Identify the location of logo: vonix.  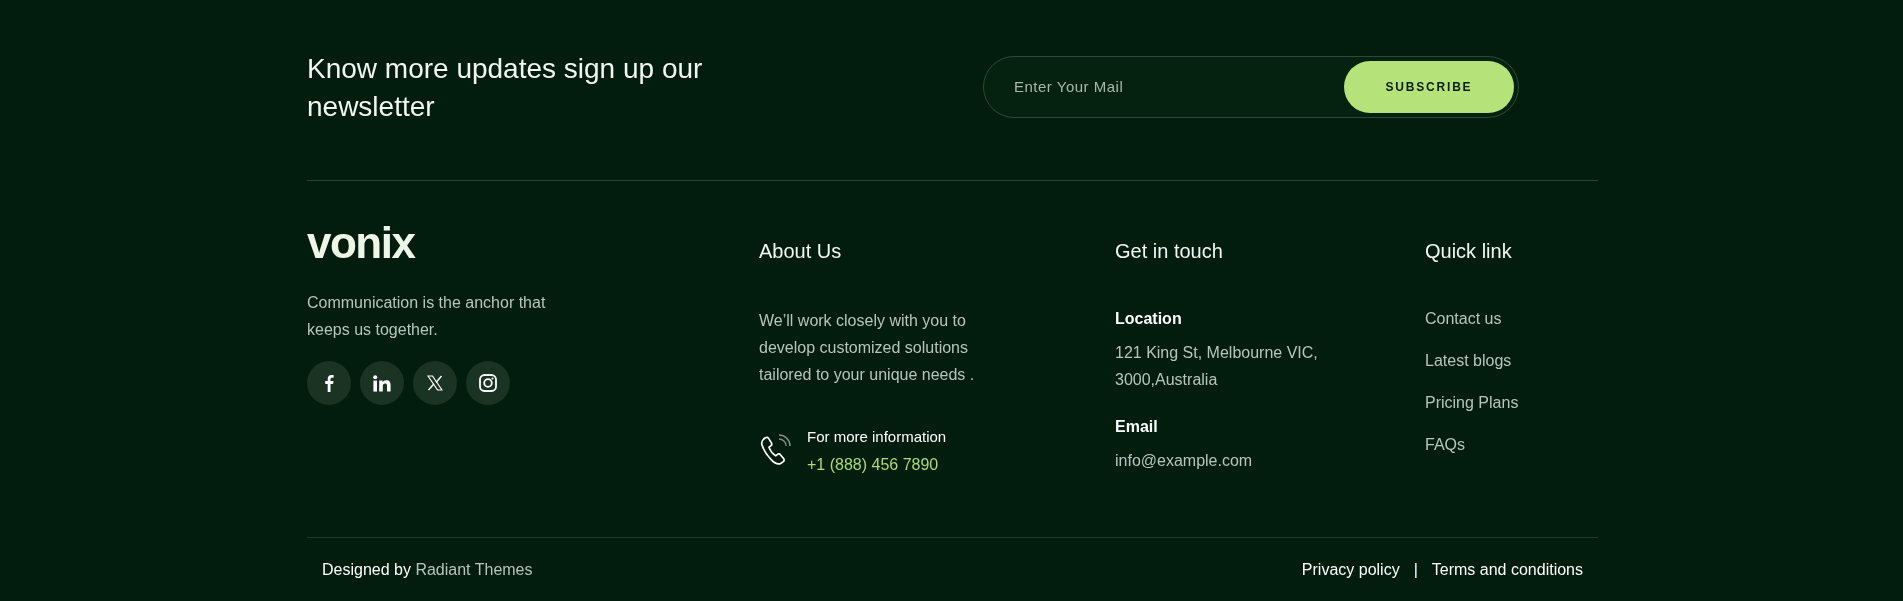
(533, 243).